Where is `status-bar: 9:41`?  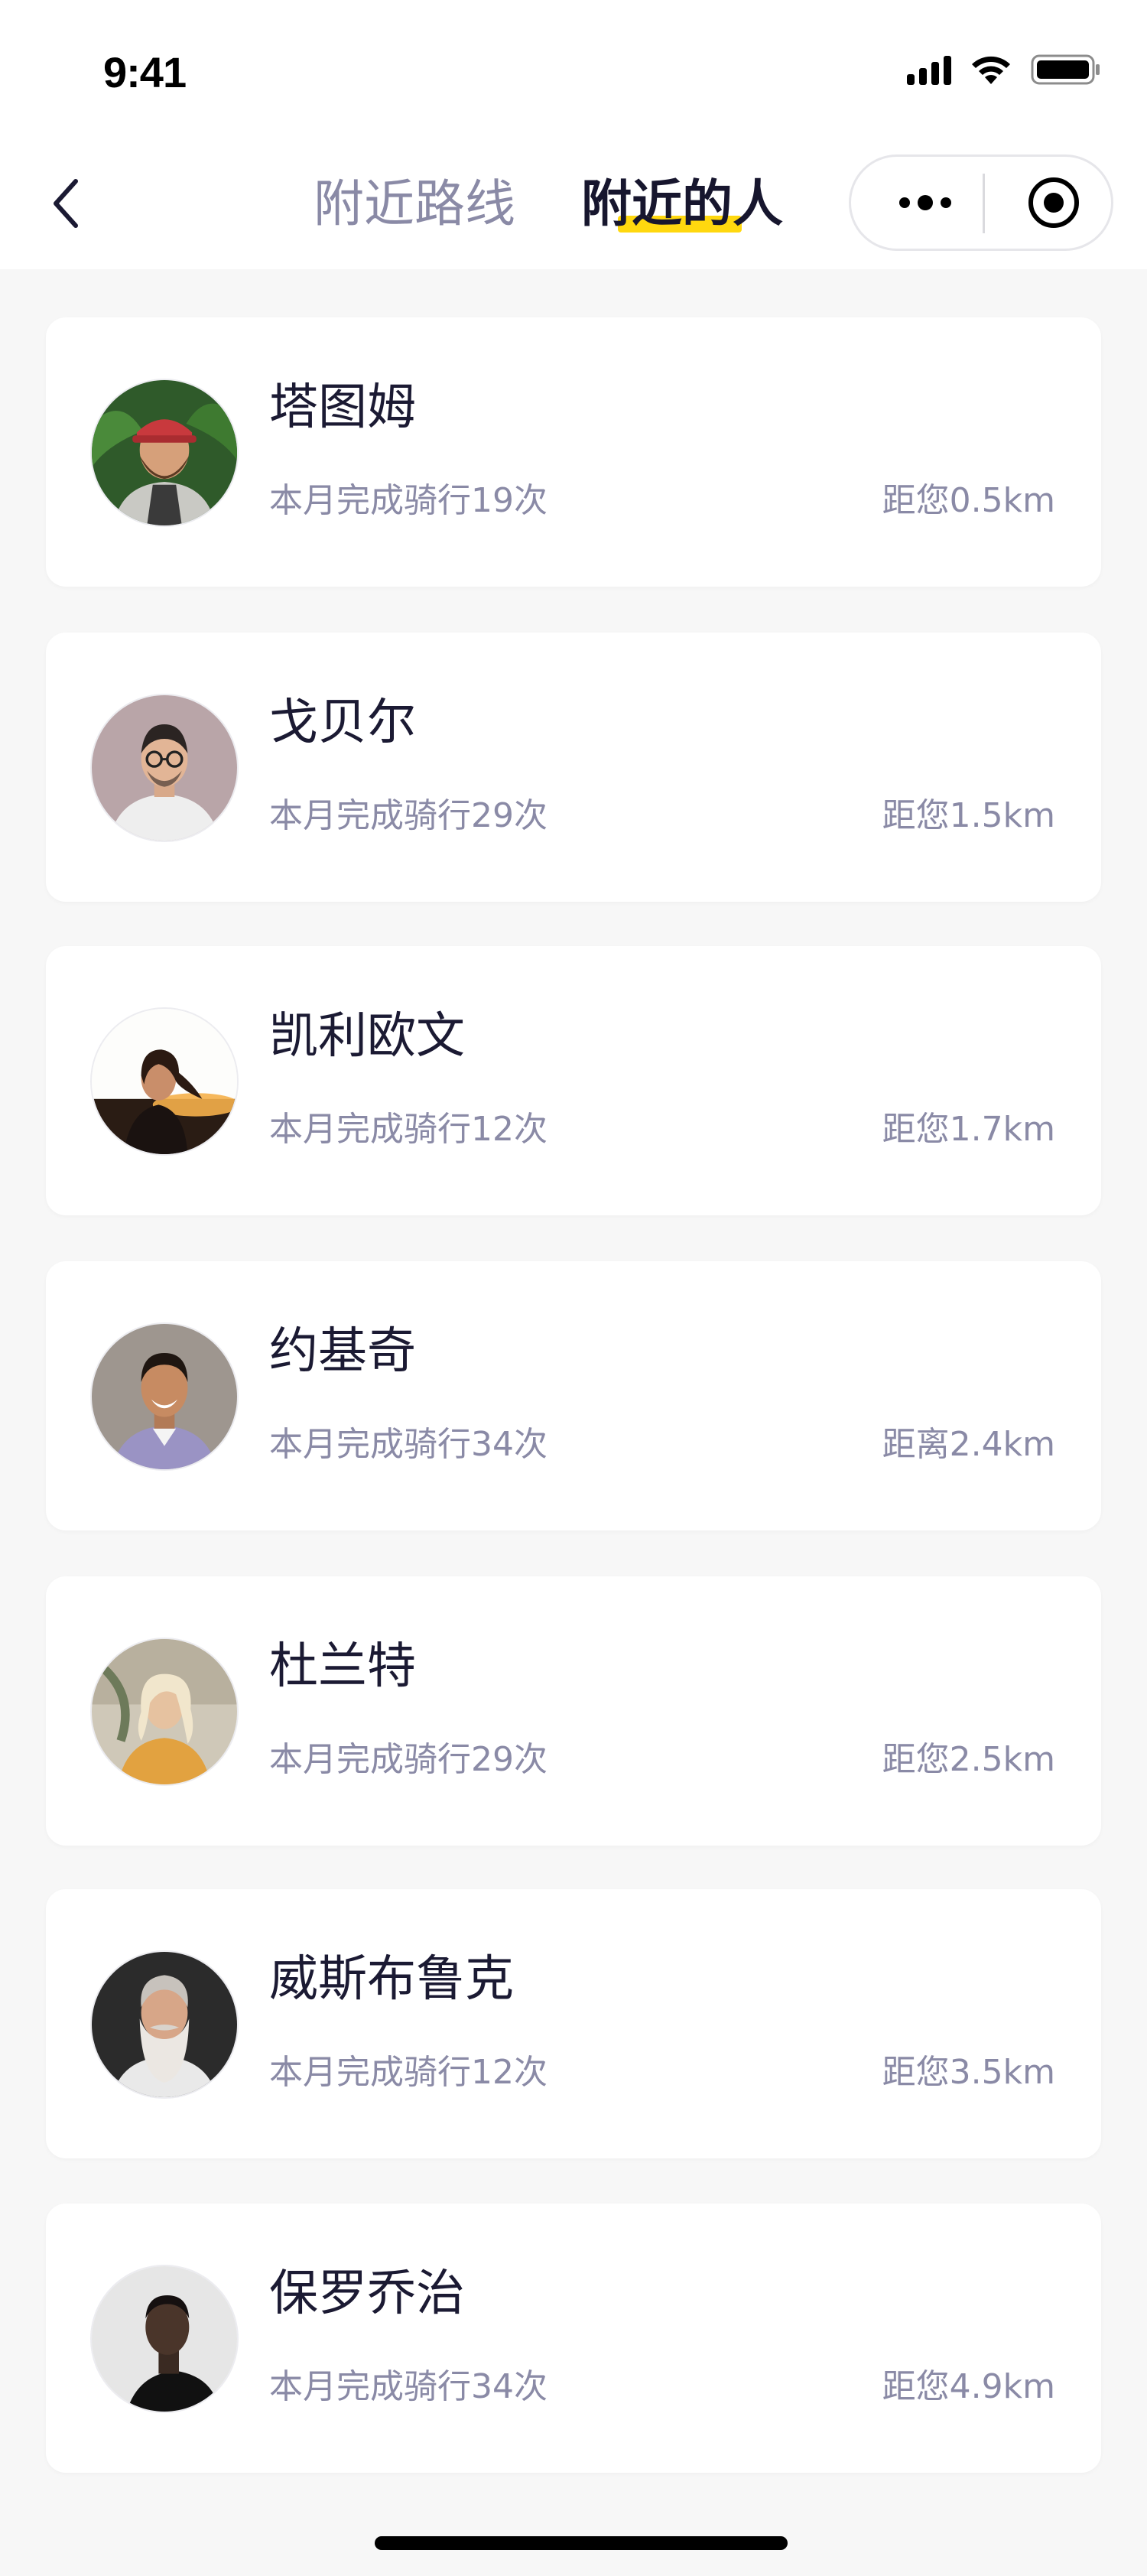 status-bar: 9:41 is located at coordinates (573, 69).